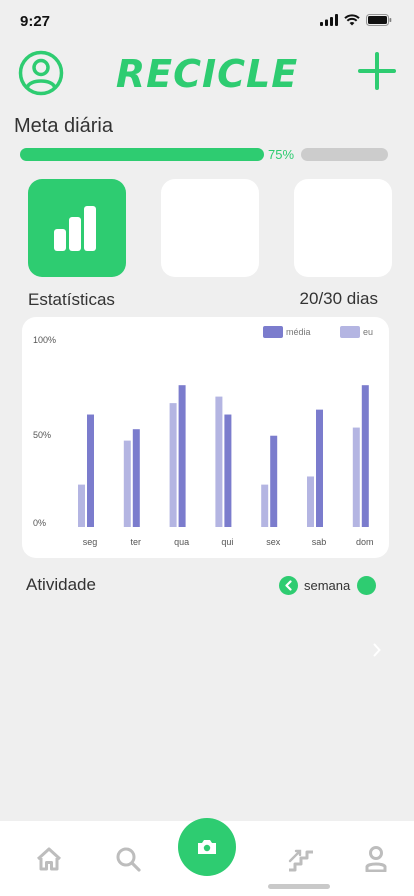 The height and width of the screenshot is (896, 414). I want to click on search-icon, so click(128, 859).